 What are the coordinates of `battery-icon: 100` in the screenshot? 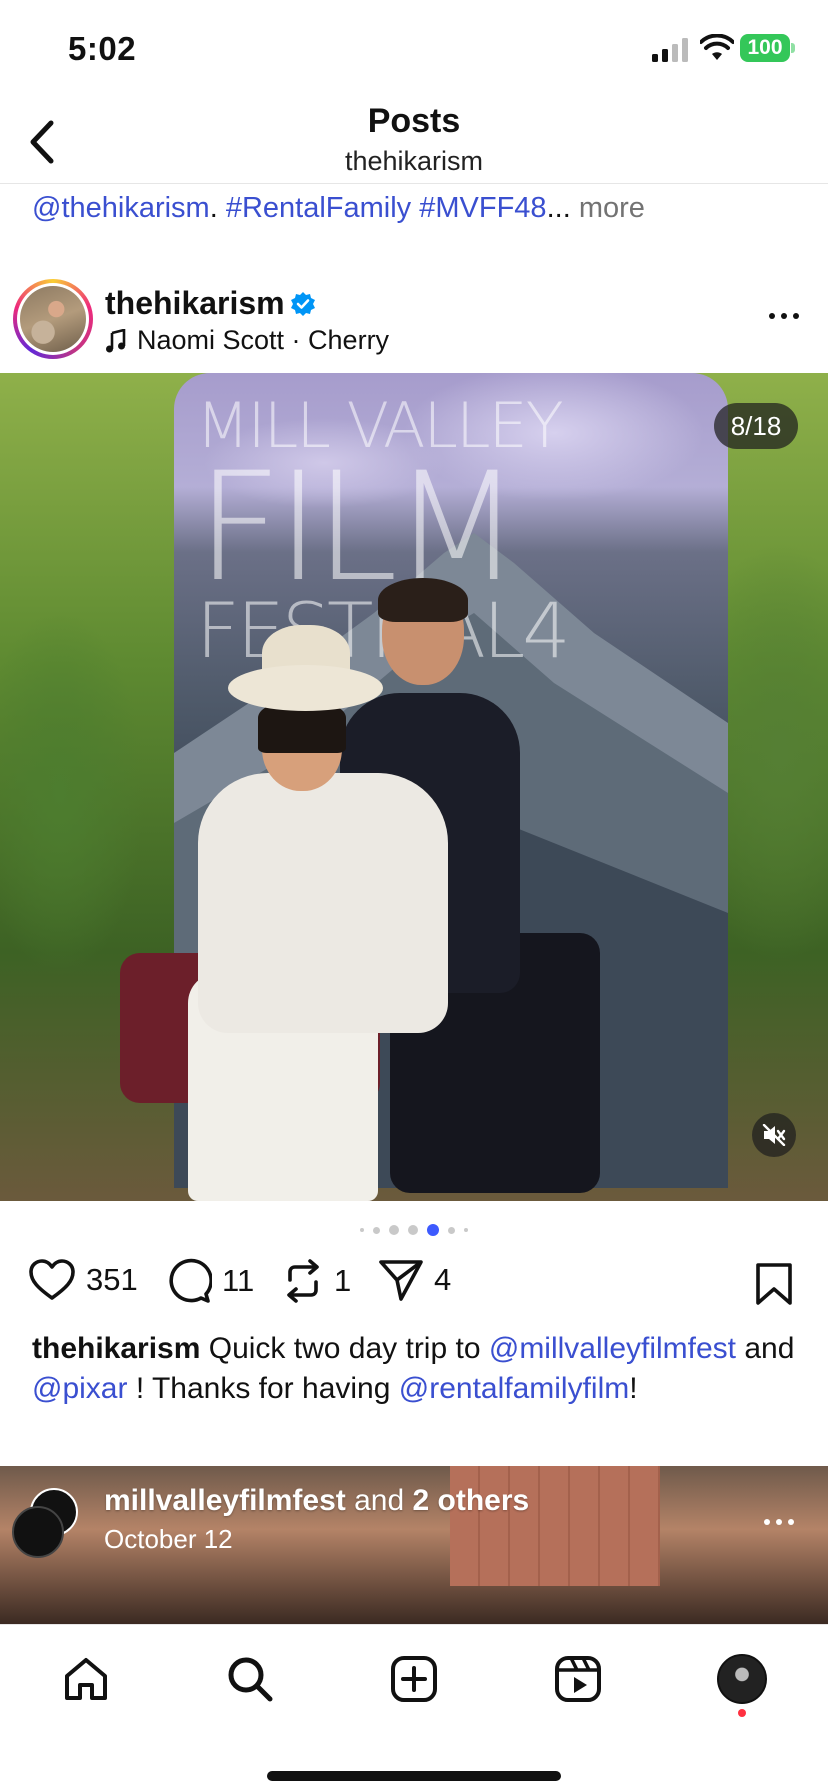 It's located at (768, 48).